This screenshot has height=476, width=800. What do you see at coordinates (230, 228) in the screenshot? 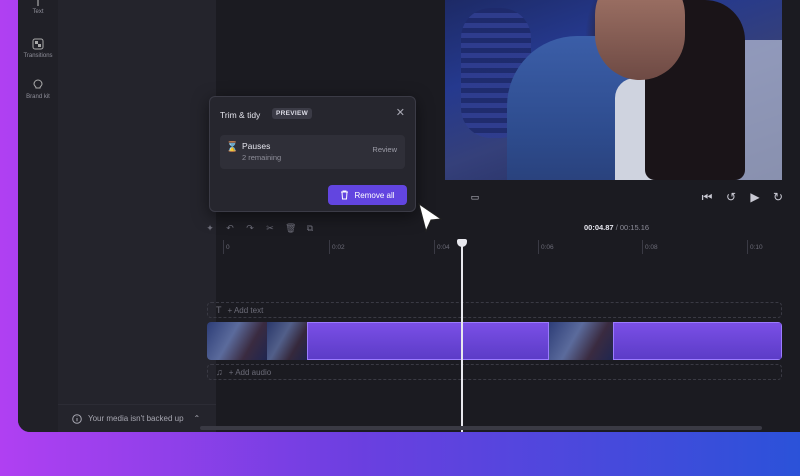
I see `undo-icon: ↶` at bounding box center [230, 228].